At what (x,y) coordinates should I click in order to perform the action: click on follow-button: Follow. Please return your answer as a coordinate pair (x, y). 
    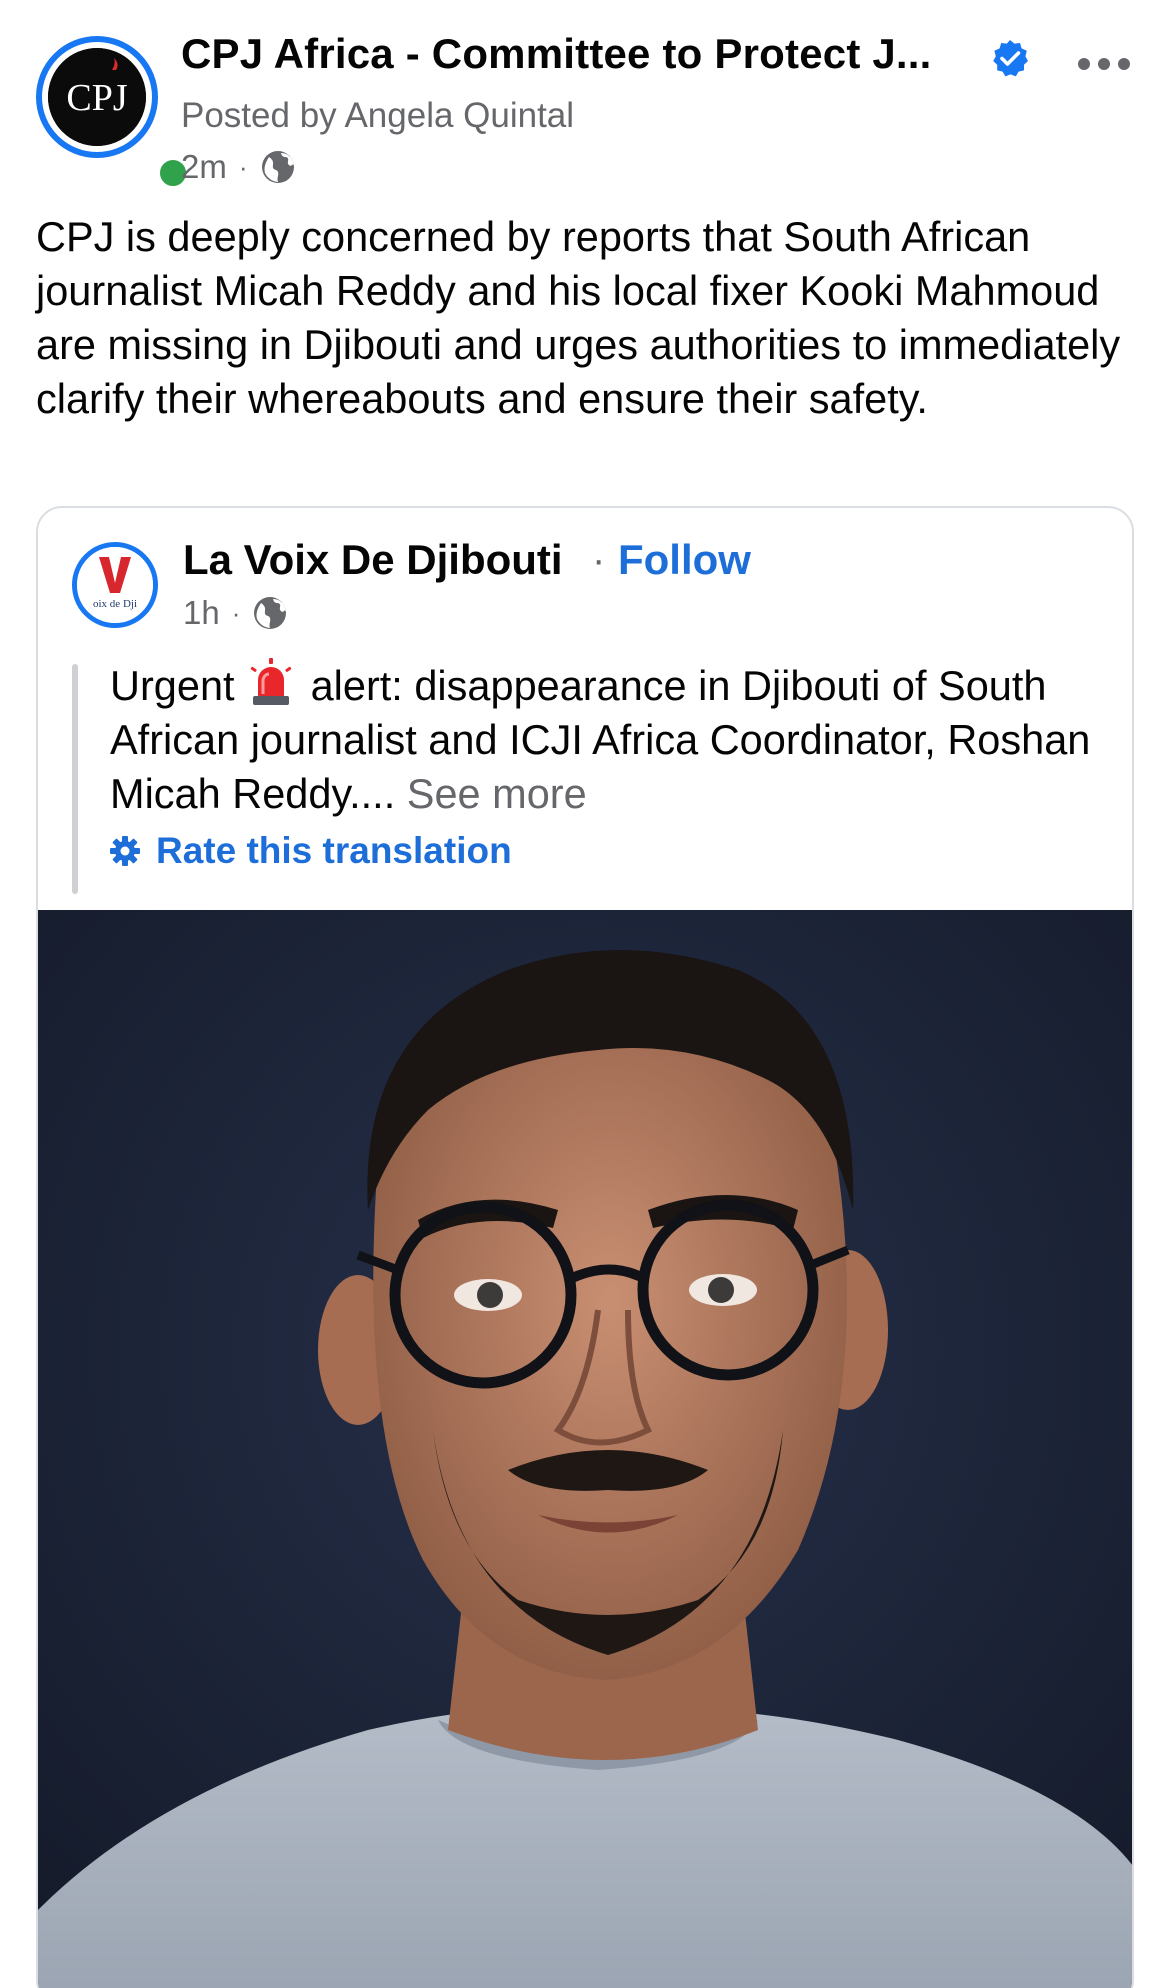
    Looking at the image, I should click on (684, 560).